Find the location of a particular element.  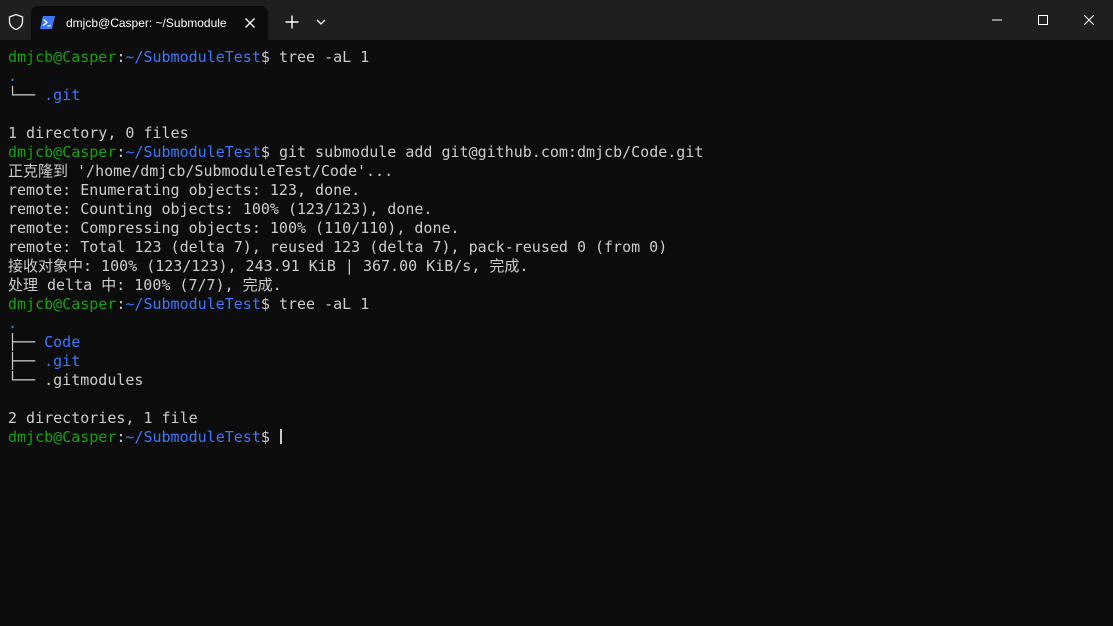

output-line: 处理 delta 中: 100% (7/7), 完成. is located at coordinates (145, 285).